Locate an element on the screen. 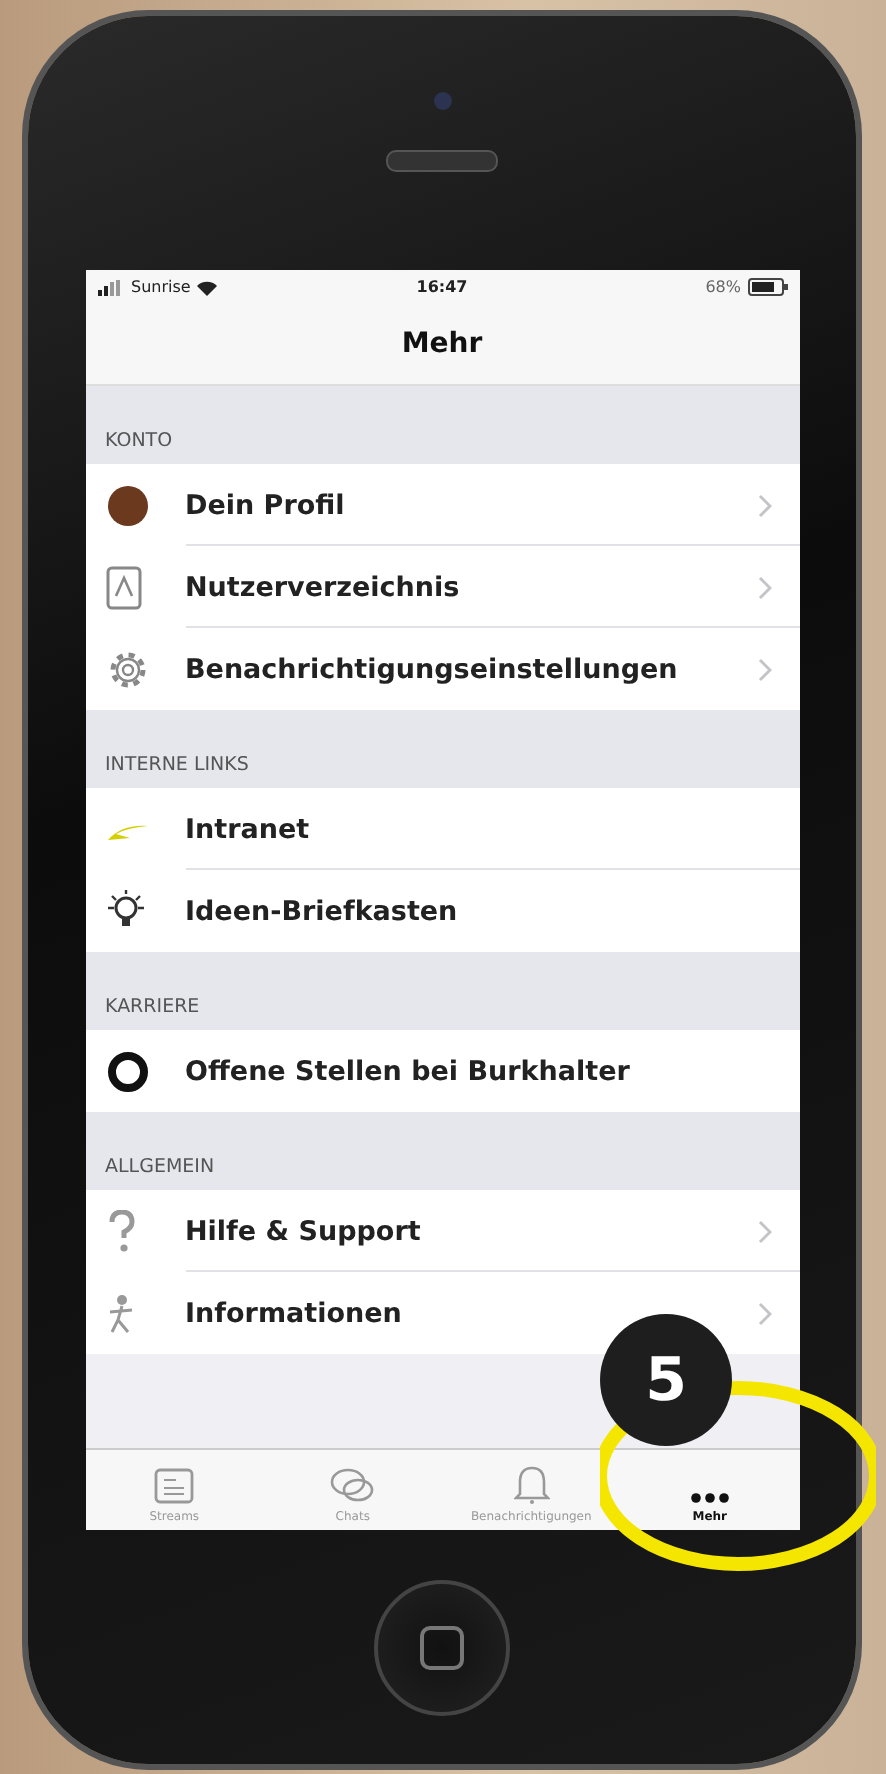  menu-item: Nutzerverzeichnis is located at coordinates (442, 587).